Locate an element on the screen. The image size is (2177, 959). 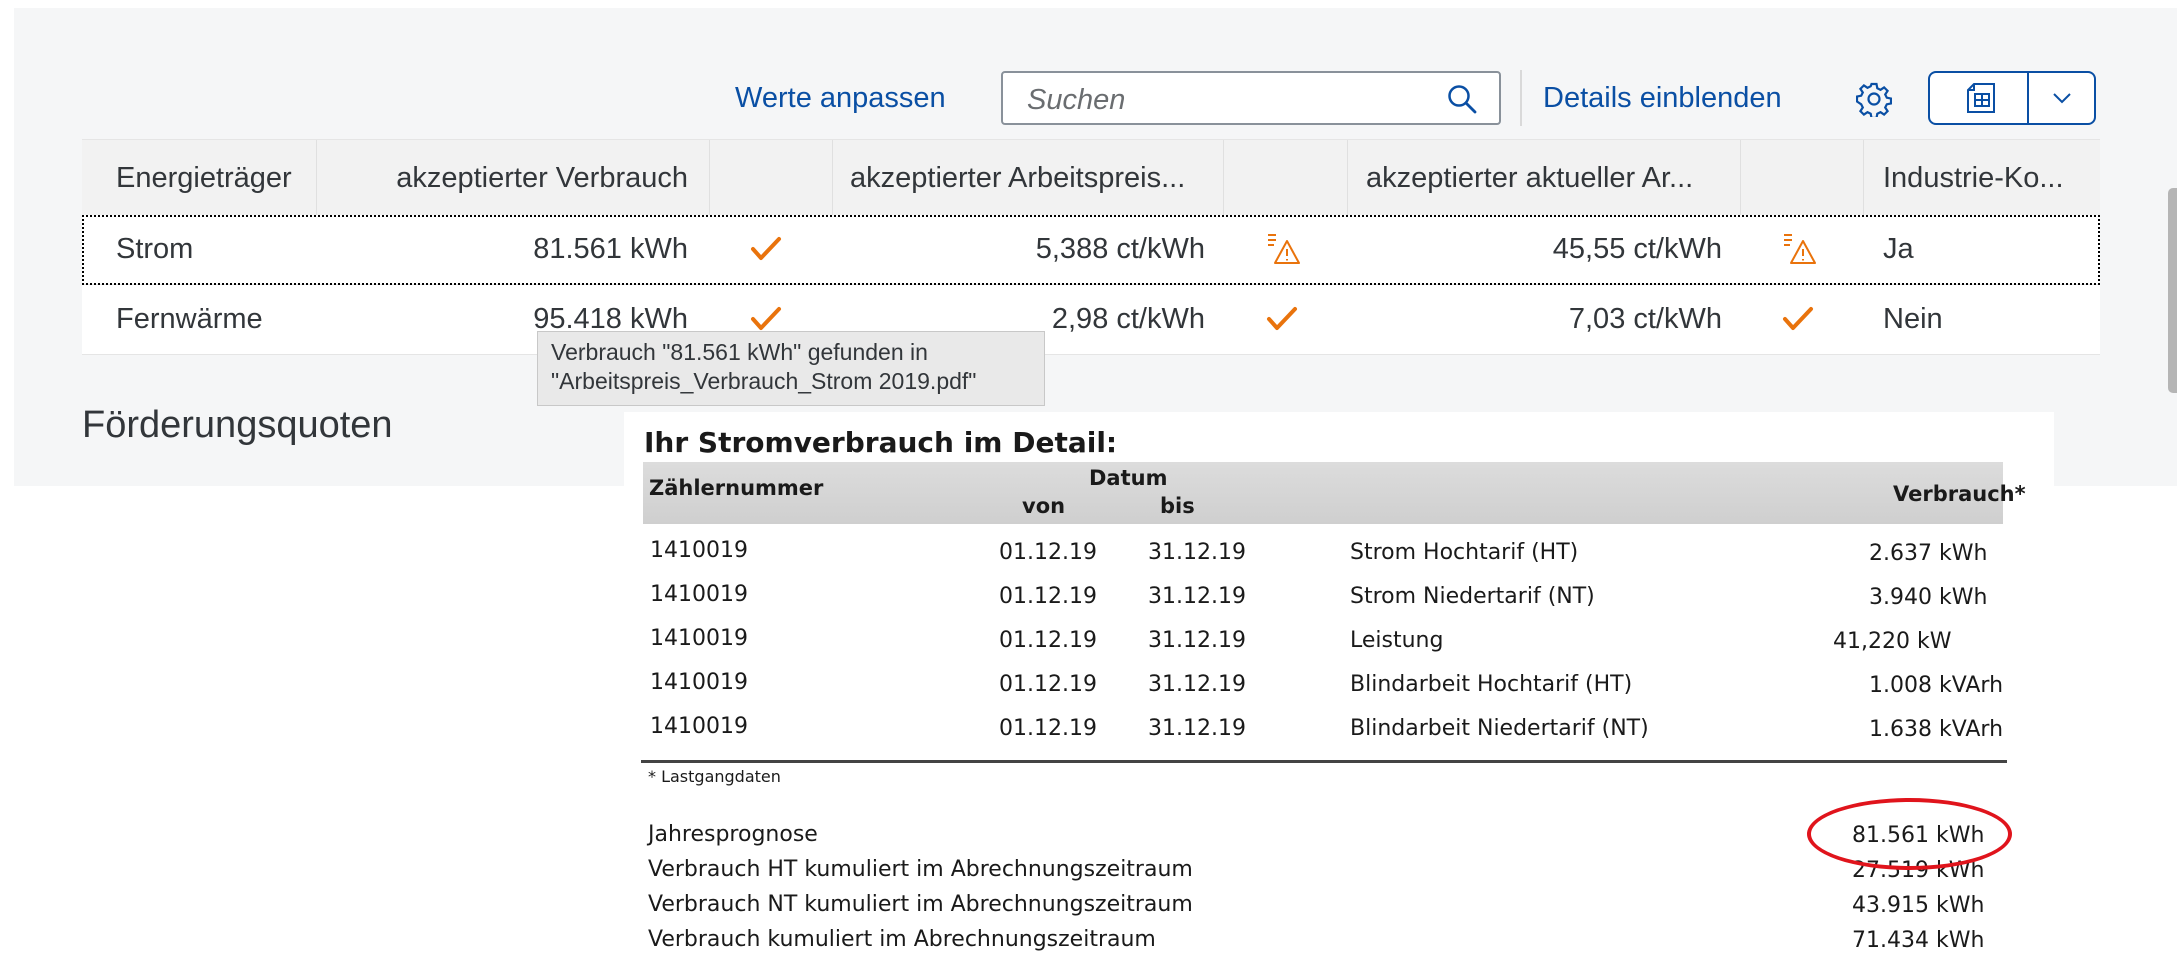
cell-carrier: Strom is located at coordinates (155, 249).